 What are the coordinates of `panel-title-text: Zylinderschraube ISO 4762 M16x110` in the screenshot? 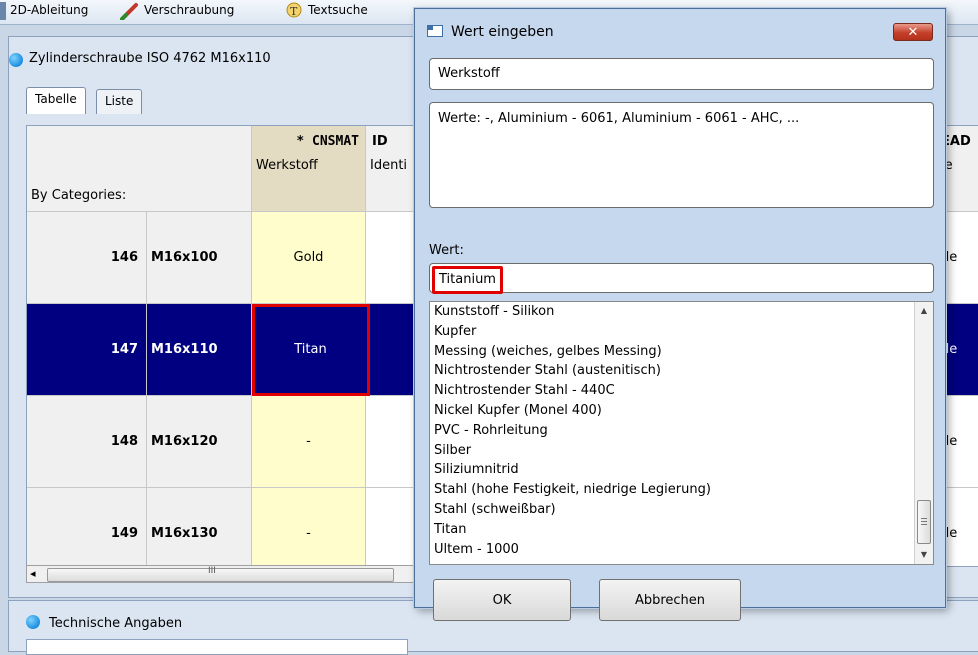 It's located at (150, 58).